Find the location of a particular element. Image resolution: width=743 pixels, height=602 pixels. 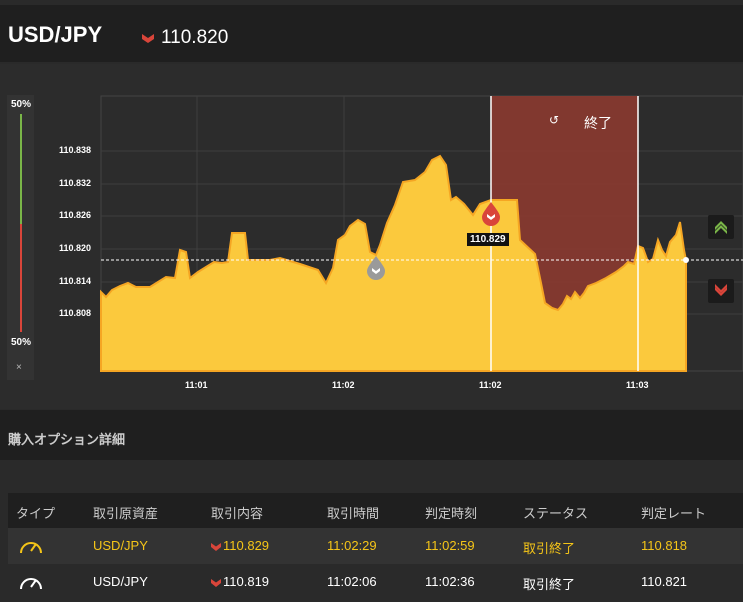

current-price: 110.820 is located at coordinates (195, 37).